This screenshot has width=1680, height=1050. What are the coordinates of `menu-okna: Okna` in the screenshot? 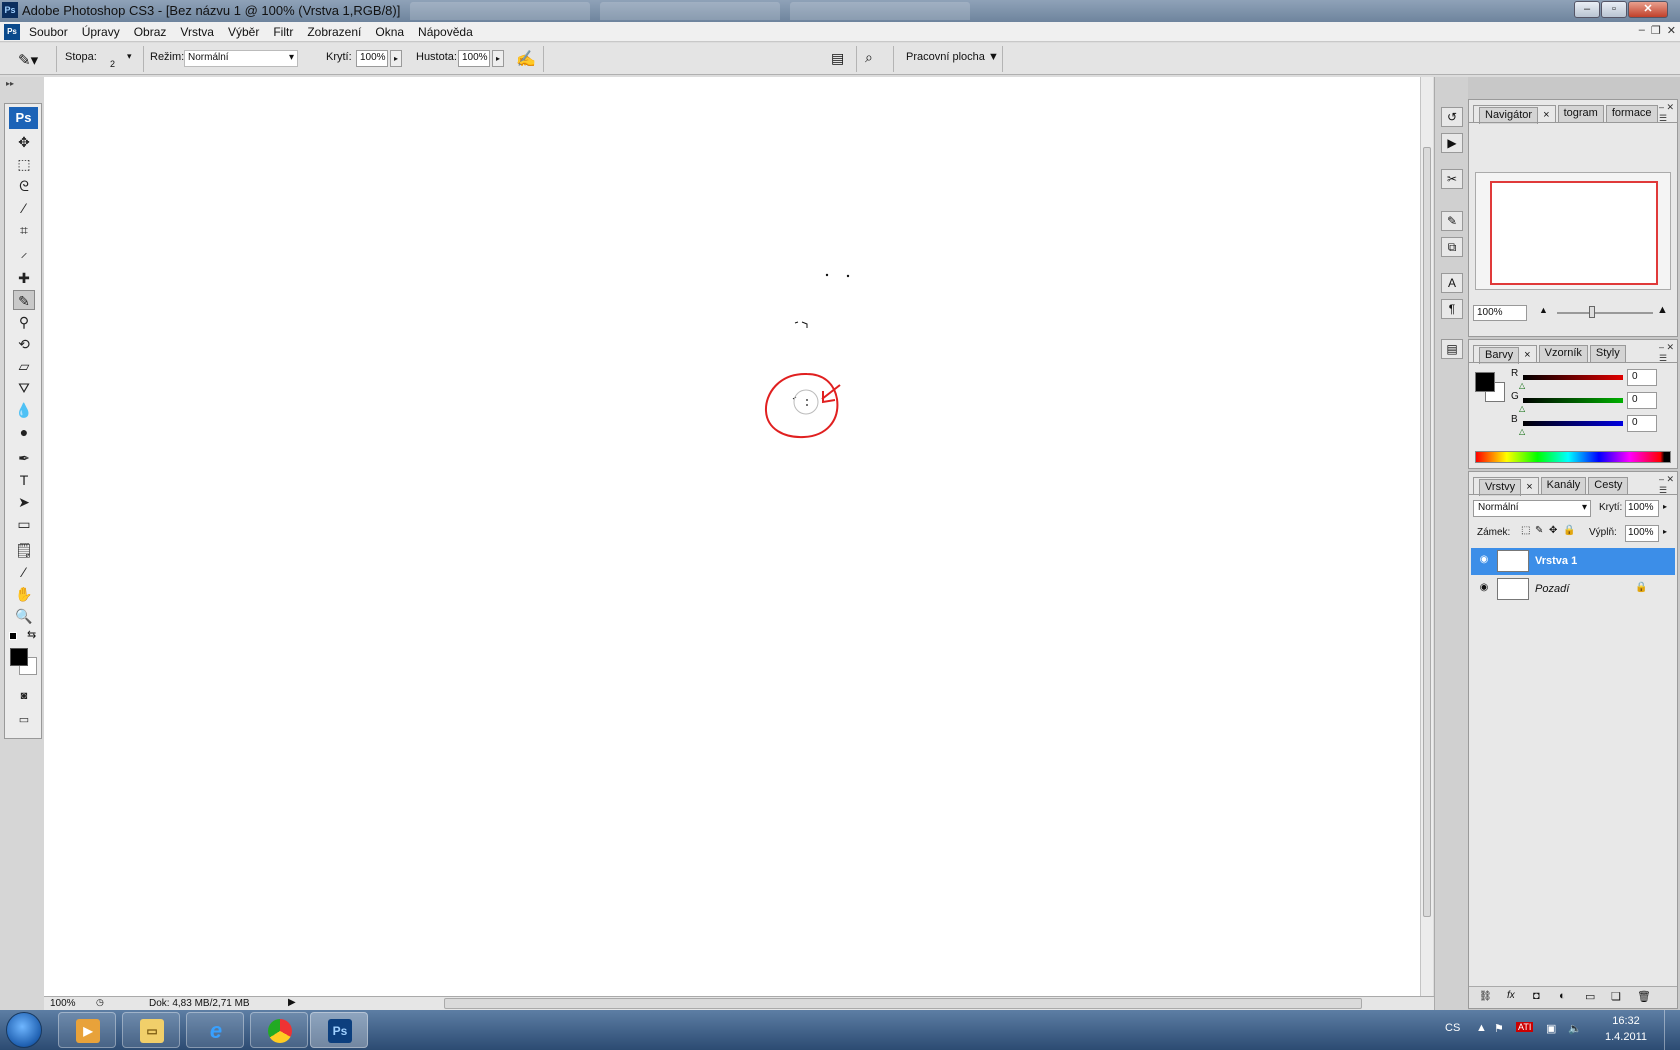 It's located at (389, 32).